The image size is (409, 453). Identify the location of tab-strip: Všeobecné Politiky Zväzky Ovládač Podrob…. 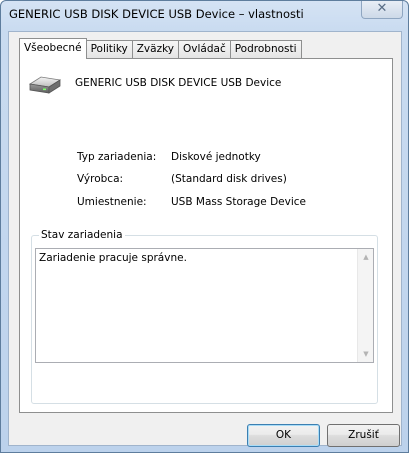
(160, 48).